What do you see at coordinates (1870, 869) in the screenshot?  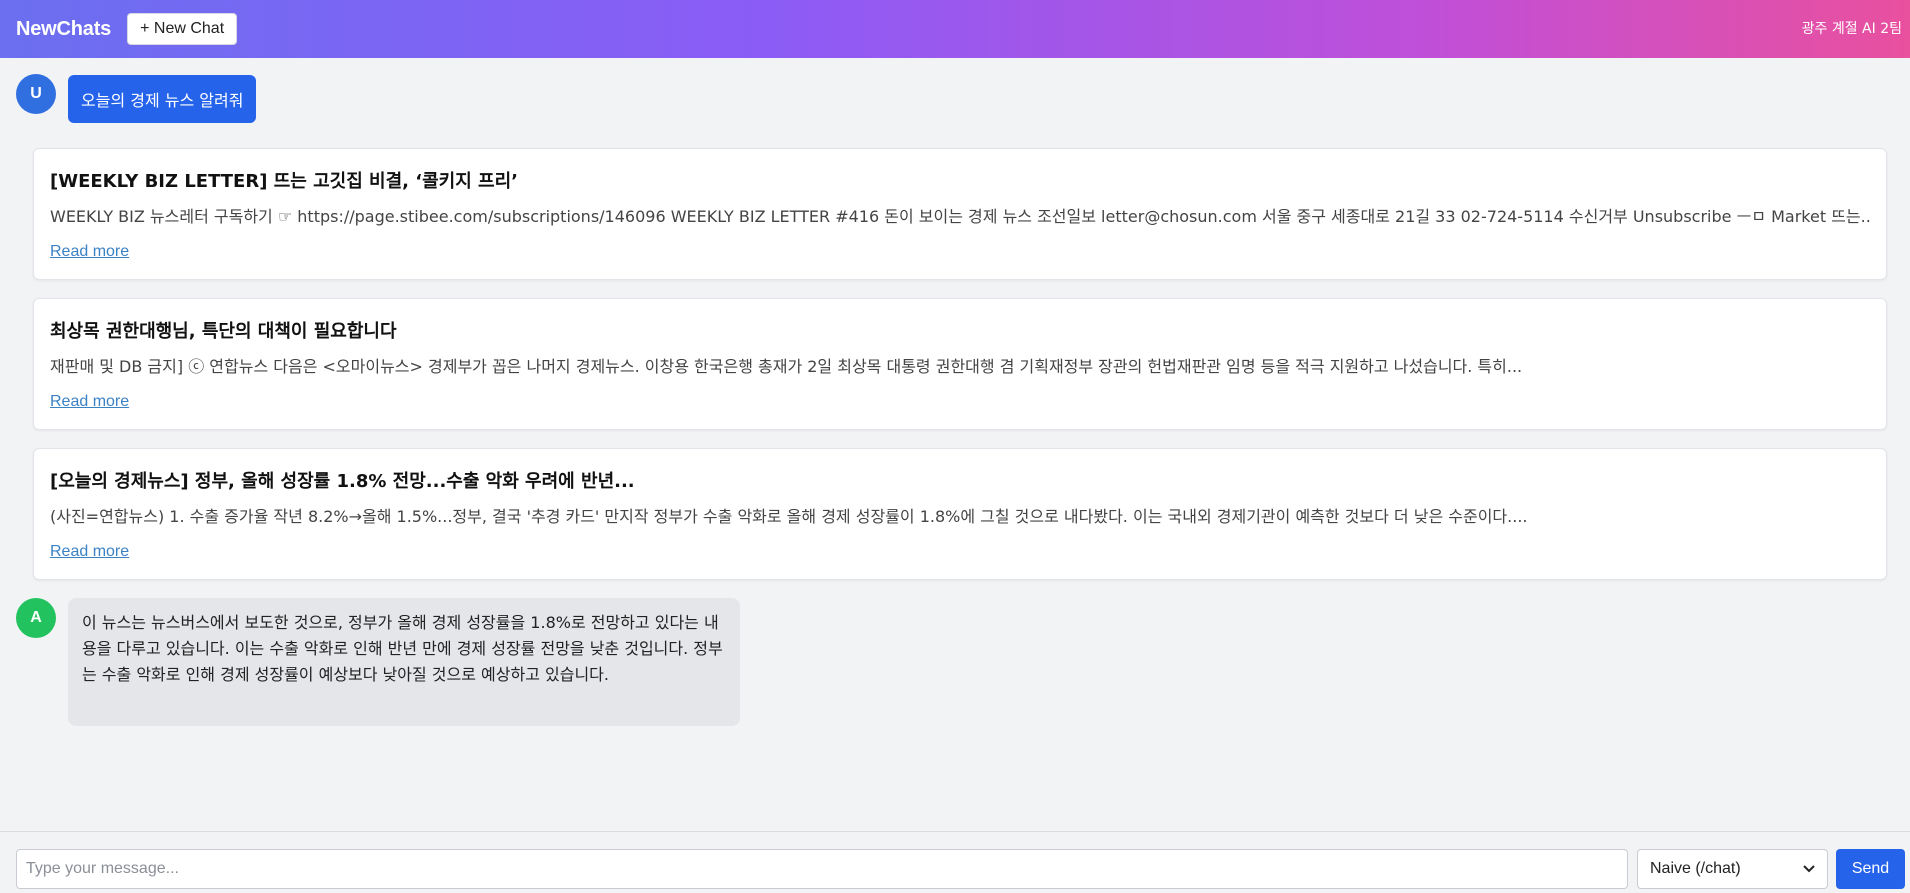 I see `send-button: Send` at bounding box center [1870, 869].